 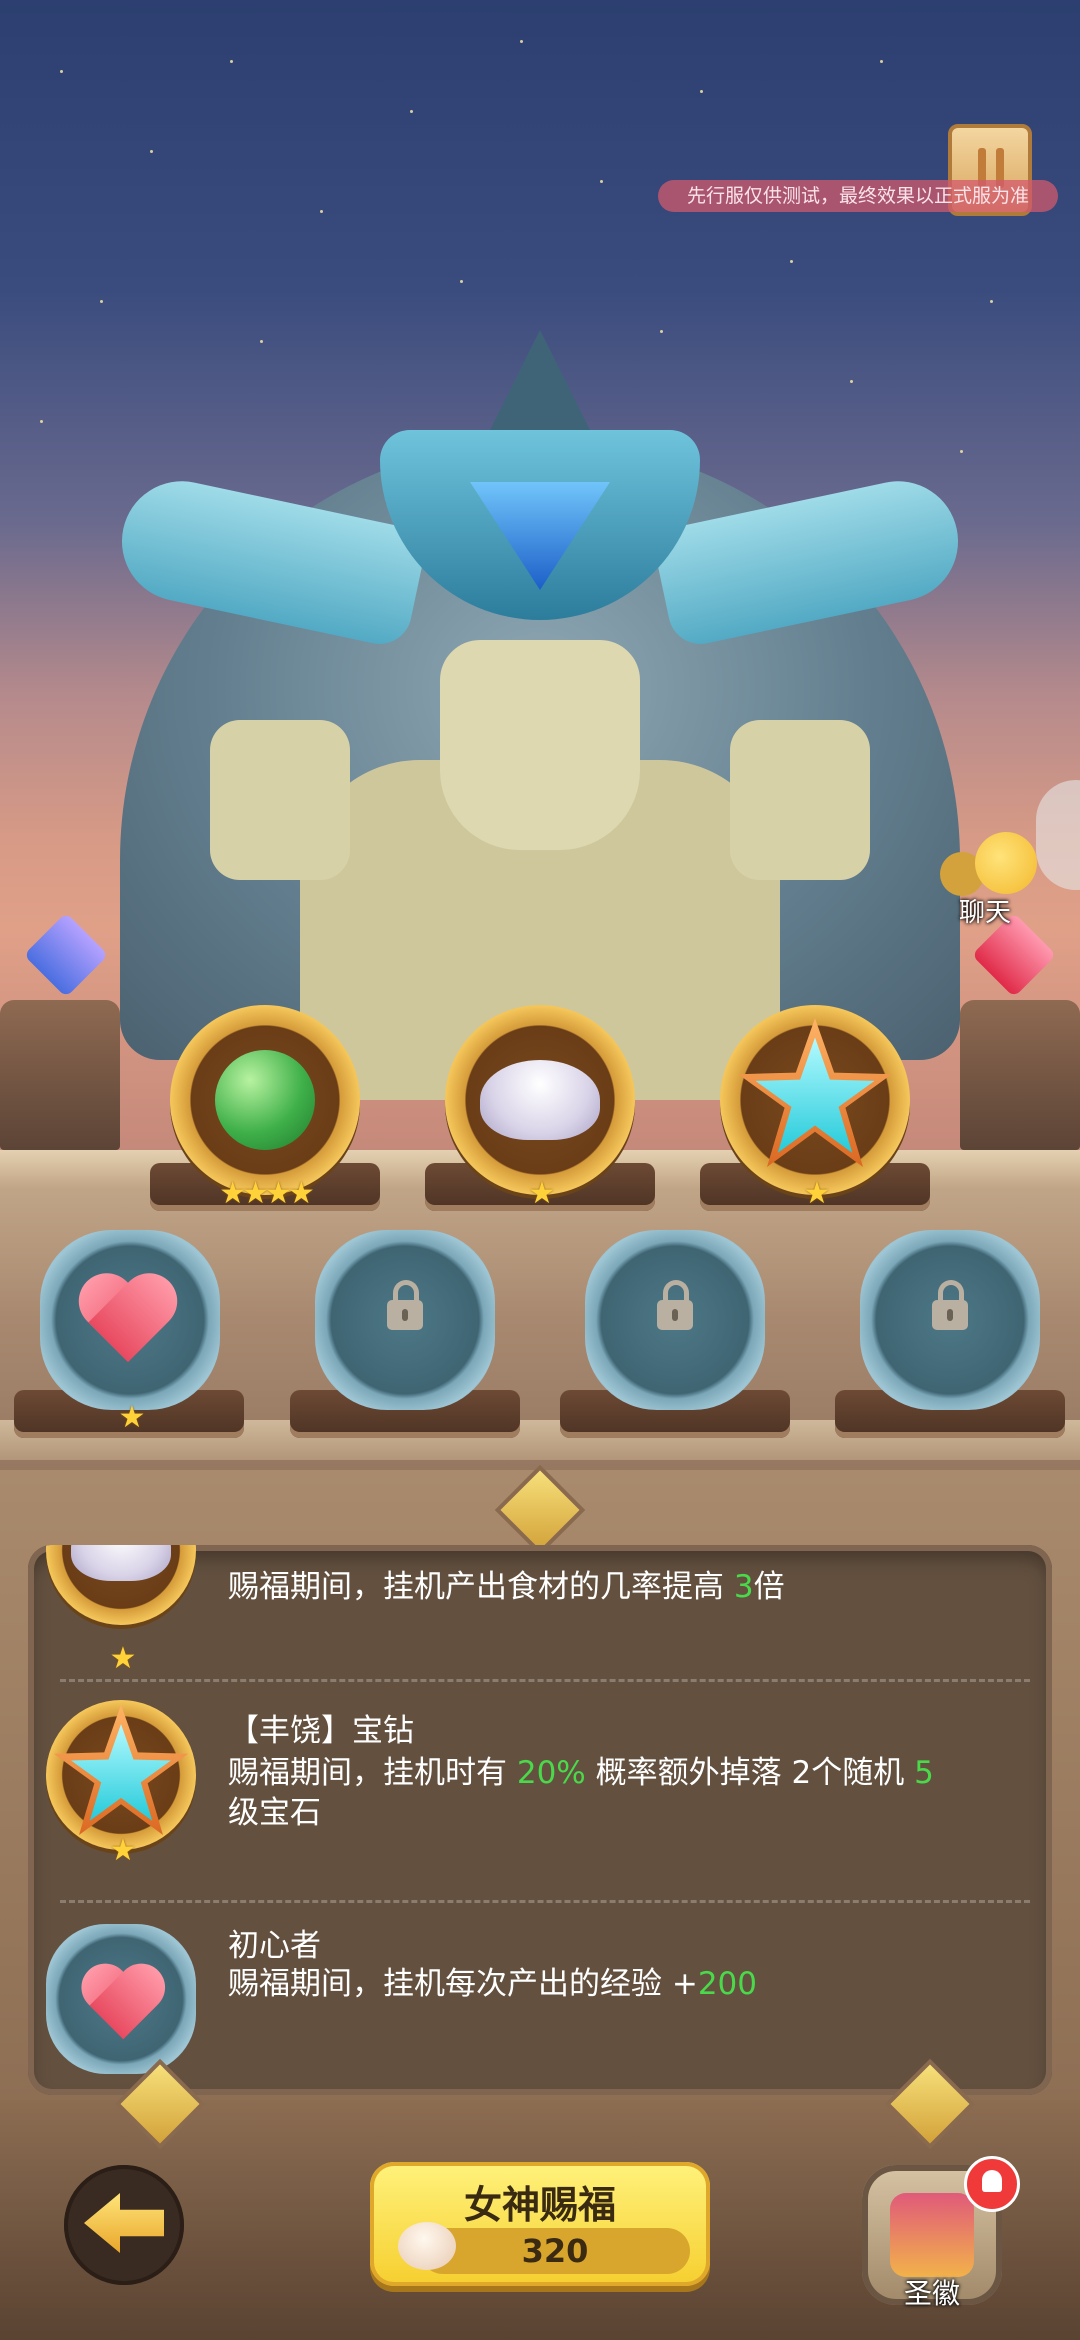 I want to click on back-arrow-icon, so click(x=124, y=2223).